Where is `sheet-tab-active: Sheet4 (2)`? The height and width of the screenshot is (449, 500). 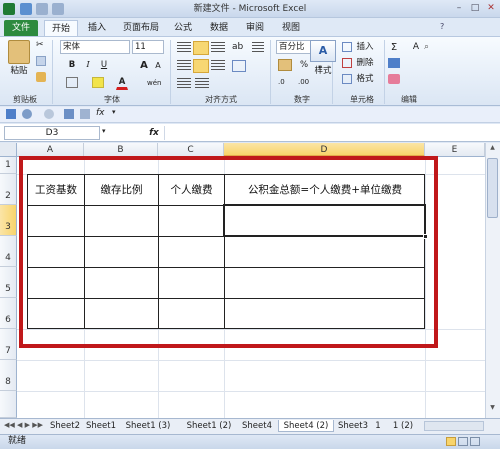
sheet-tab-active: Sheet4 (2) is located at coordinates (306, 426).